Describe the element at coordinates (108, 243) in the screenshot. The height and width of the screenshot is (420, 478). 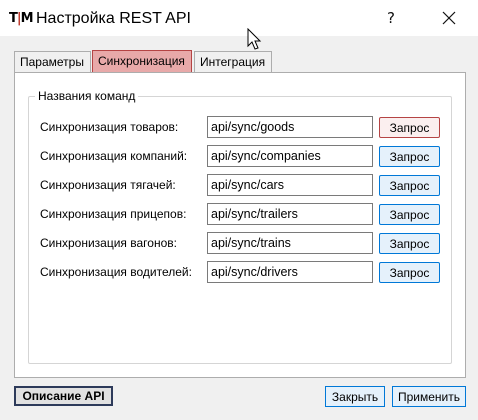
I see `row-label: Синхронизация вагонов:` at that location.